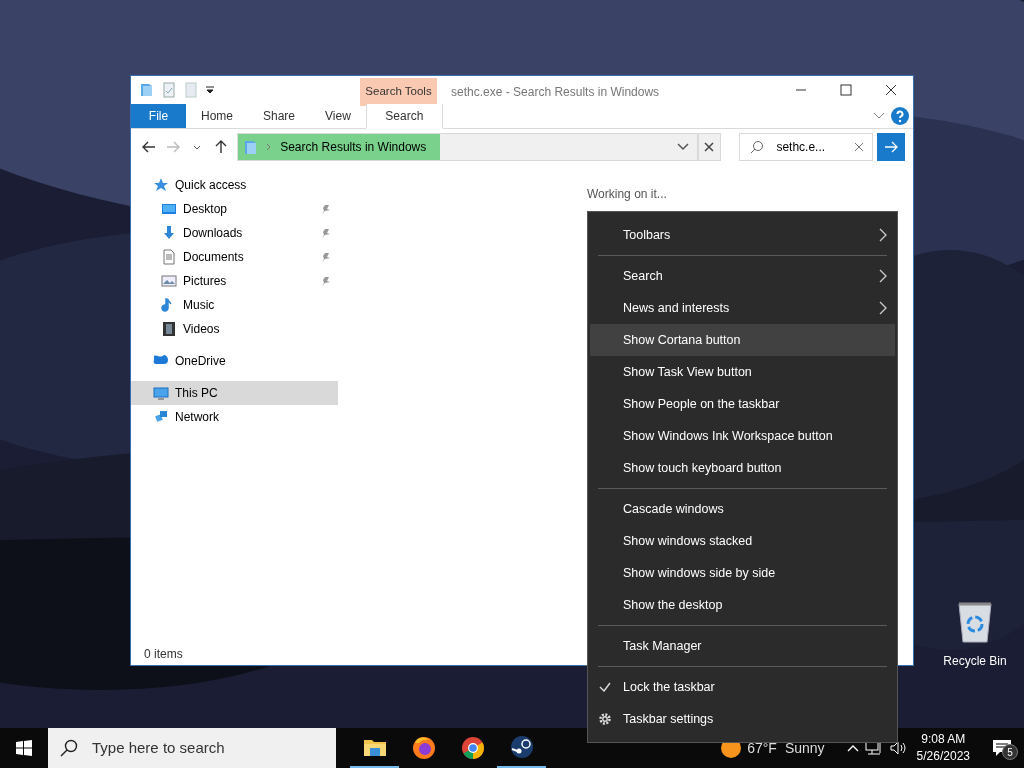 This screenshot has height=768, width=1024. What do you see at coordinates (234, 361) in the screenshot?
I see `nav-item: OneDrive` at bounding box center [234, 361].